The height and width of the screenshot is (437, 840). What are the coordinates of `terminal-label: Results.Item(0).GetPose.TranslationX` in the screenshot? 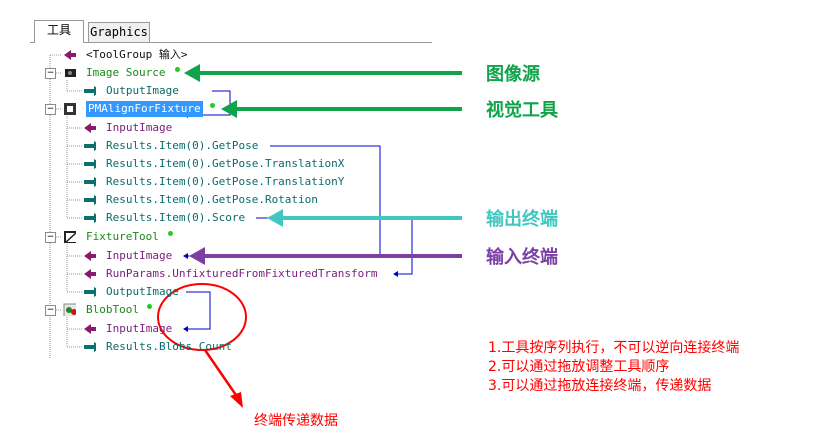 It's located at (225, 163).